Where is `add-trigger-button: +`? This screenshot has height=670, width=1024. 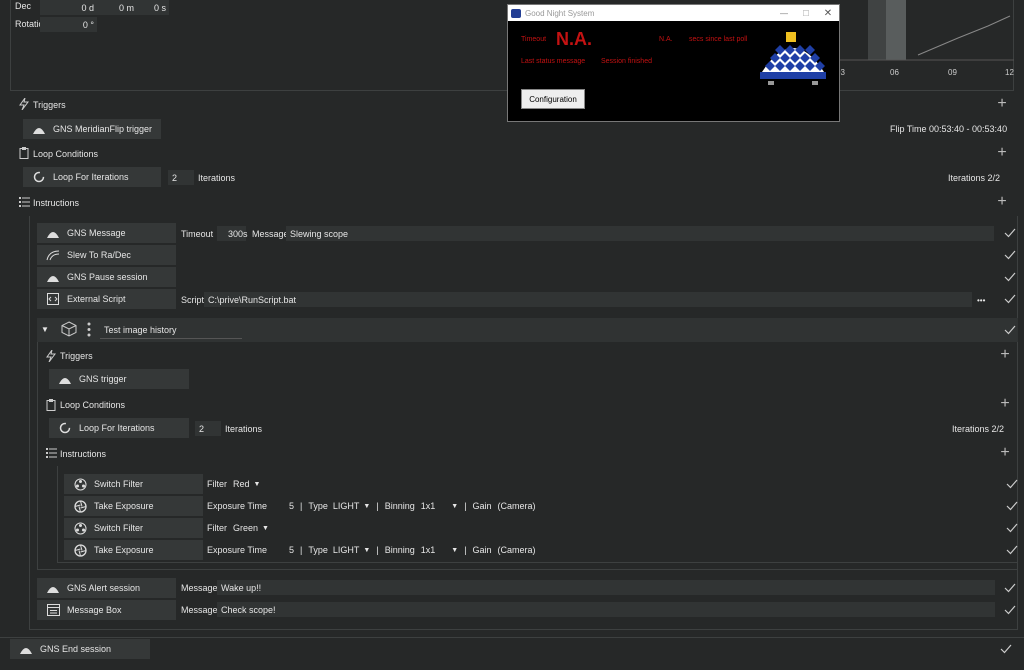 add-trigger-button: + is located at coordinates (1002, 104).